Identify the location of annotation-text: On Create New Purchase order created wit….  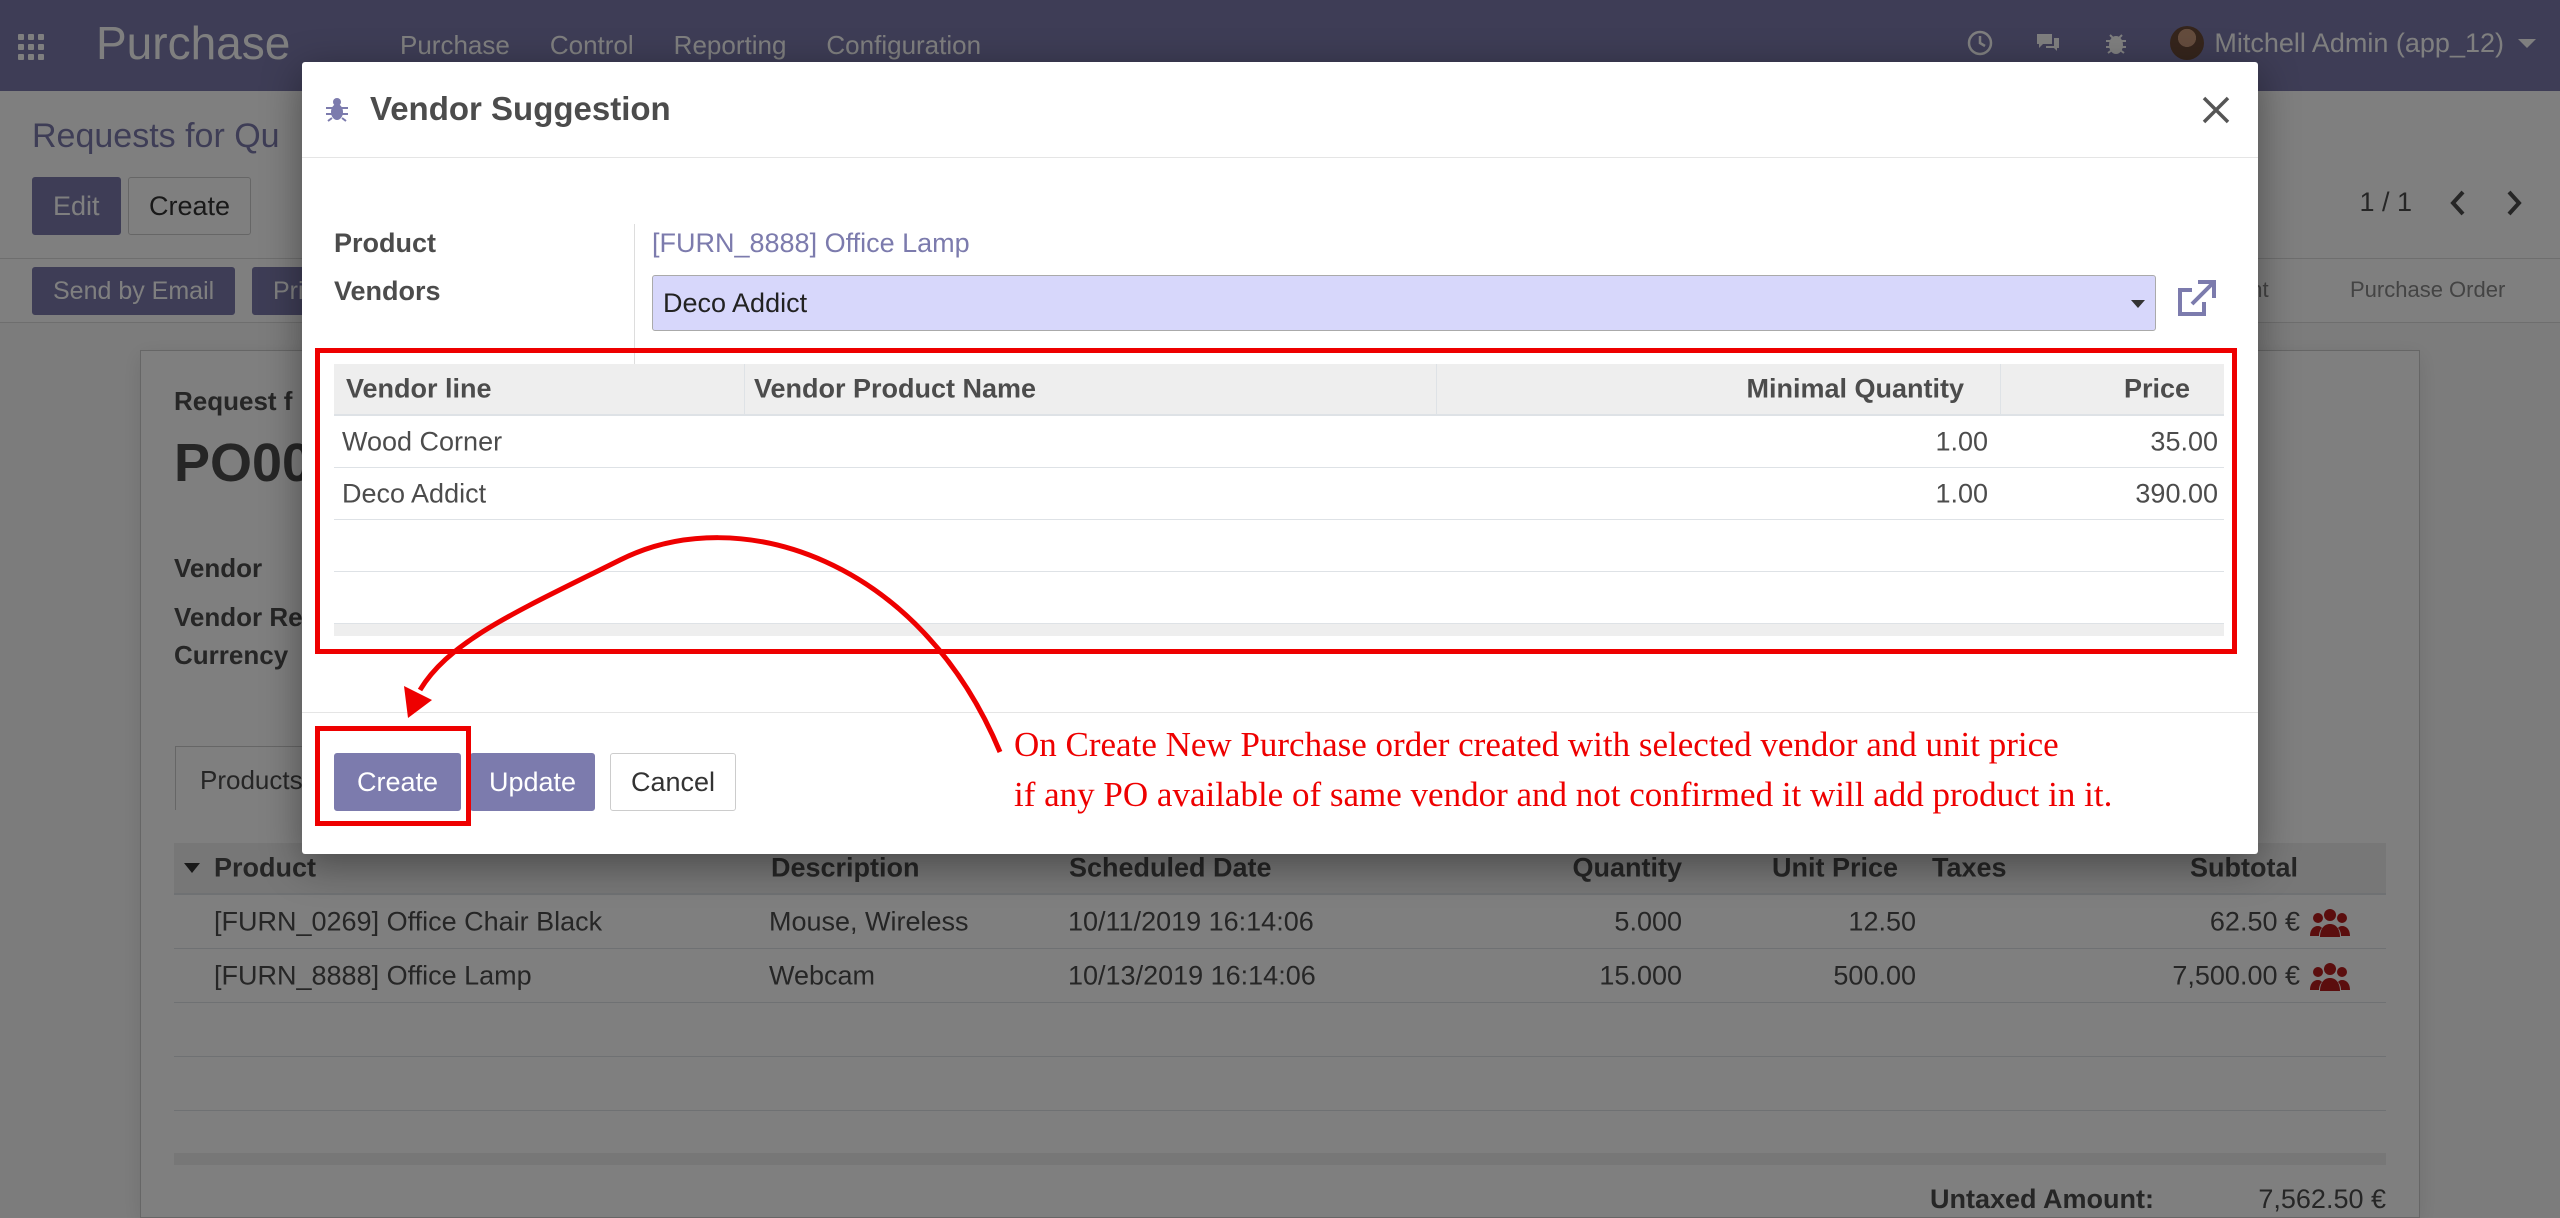
(1563, 770).